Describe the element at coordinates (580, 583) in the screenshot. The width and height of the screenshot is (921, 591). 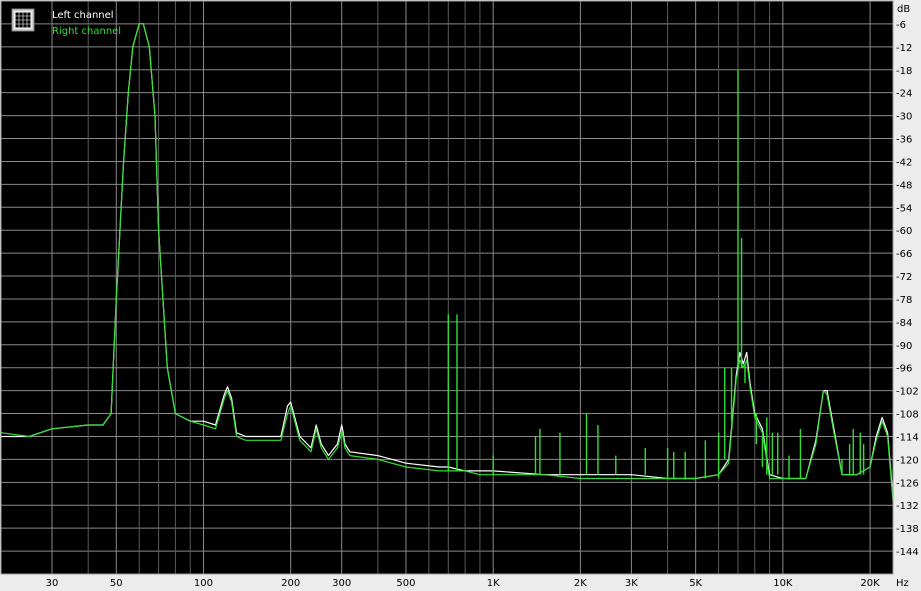
I see `x-tick-label: 2K` at that location.